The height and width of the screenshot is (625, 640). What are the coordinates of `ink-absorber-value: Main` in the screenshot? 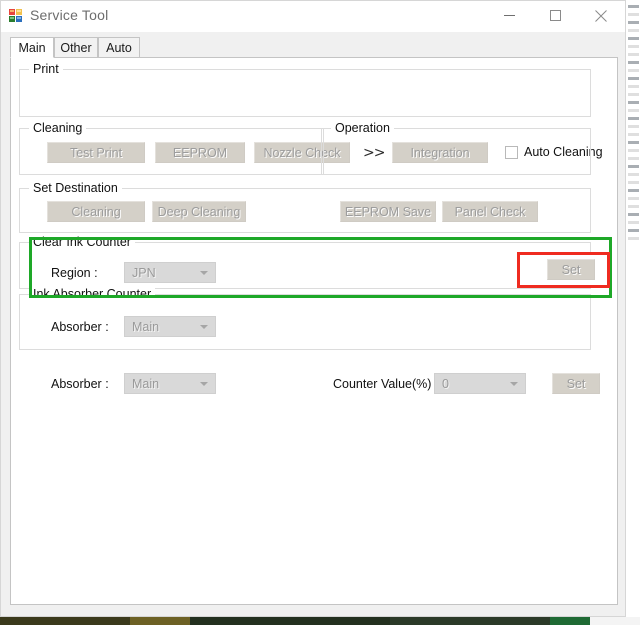 It's located at (146, 383).